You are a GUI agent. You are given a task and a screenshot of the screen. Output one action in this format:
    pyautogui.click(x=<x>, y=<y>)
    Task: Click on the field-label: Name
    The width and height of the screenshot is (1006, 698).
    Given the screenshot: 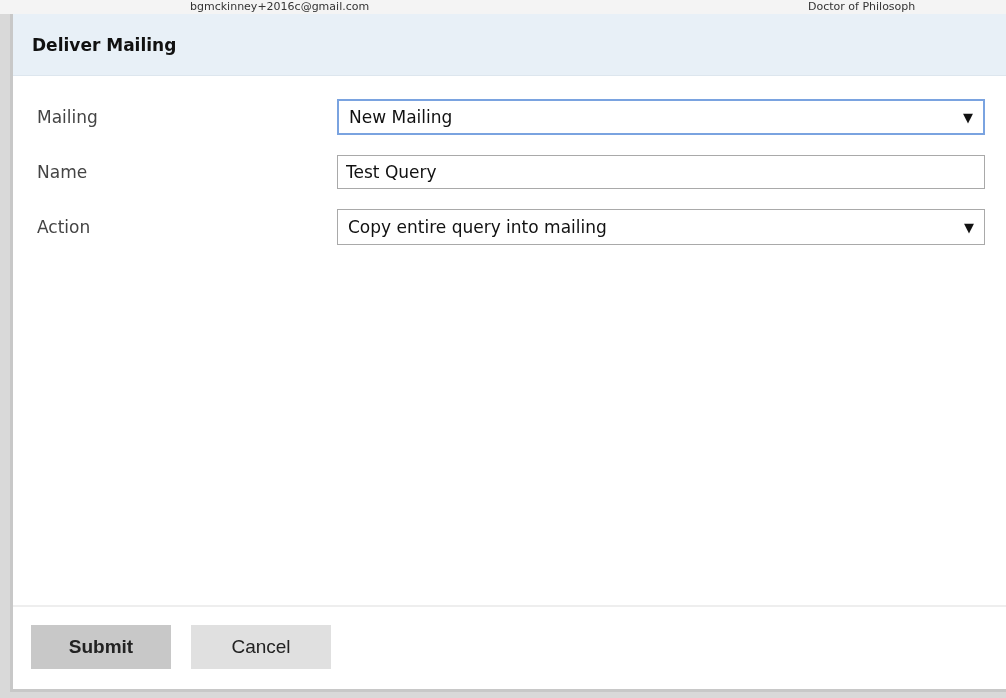 What is the action you would take?
    pyautogui.click(x=63, y=172)
    